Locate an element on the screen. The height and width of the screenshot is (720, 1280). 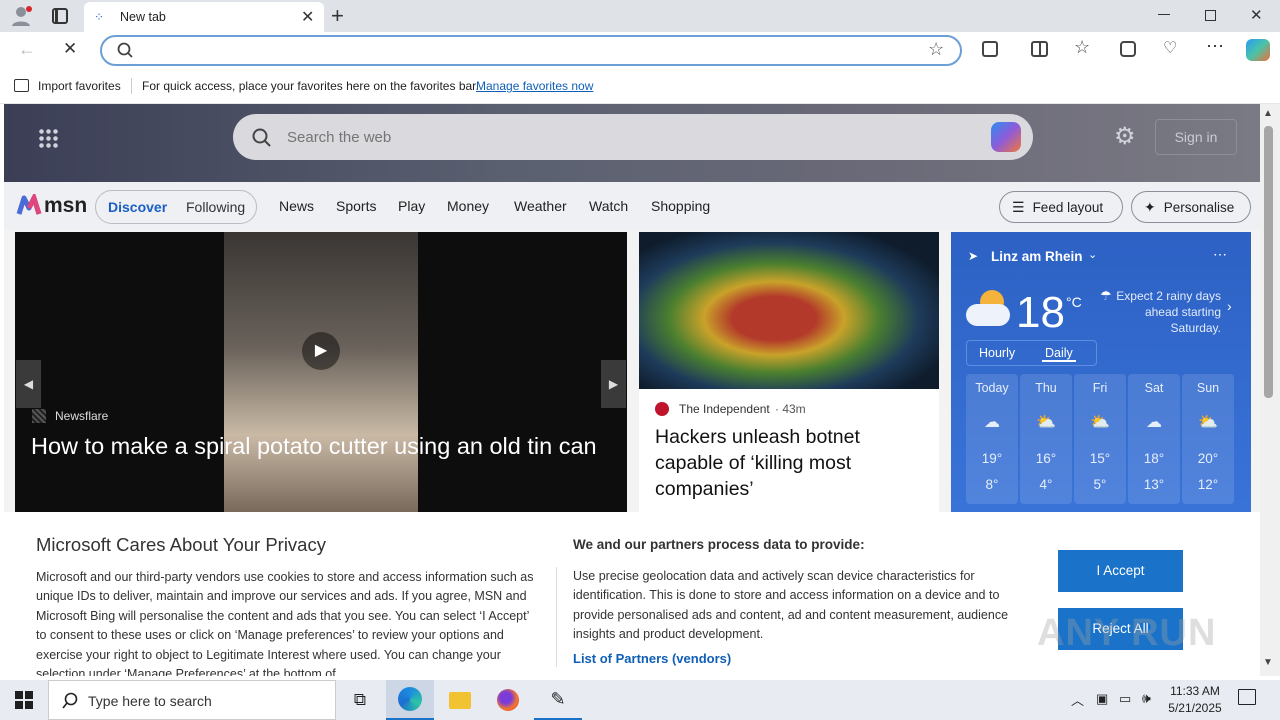
nav-news: News is located at coordinates (296, 206).